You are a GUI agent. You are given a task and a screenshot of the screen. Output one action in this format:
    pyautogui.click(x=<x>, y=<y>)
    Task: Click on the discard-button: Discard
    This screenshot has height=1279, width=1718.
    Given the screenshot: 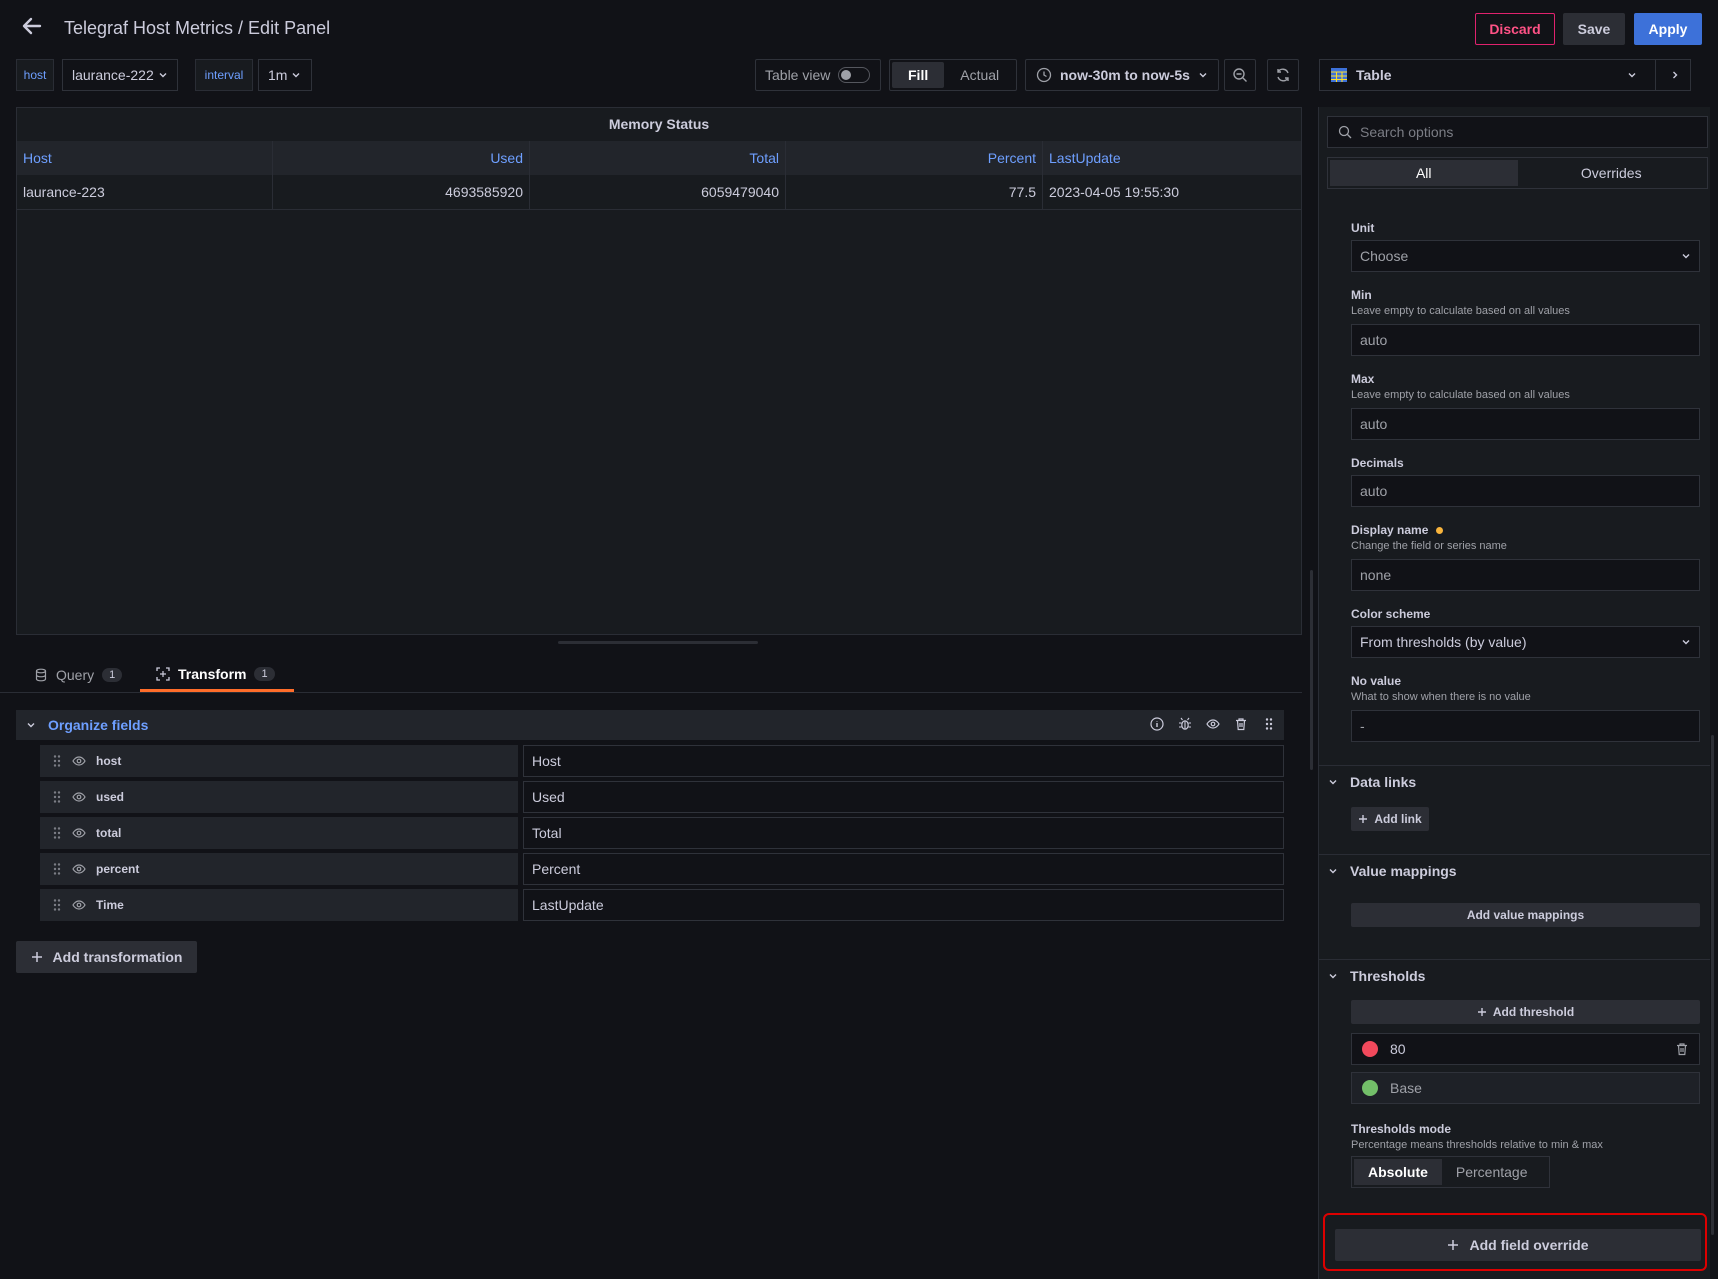 What is the action you would take?
    pyautogui.click(x=1515, y=29)
    